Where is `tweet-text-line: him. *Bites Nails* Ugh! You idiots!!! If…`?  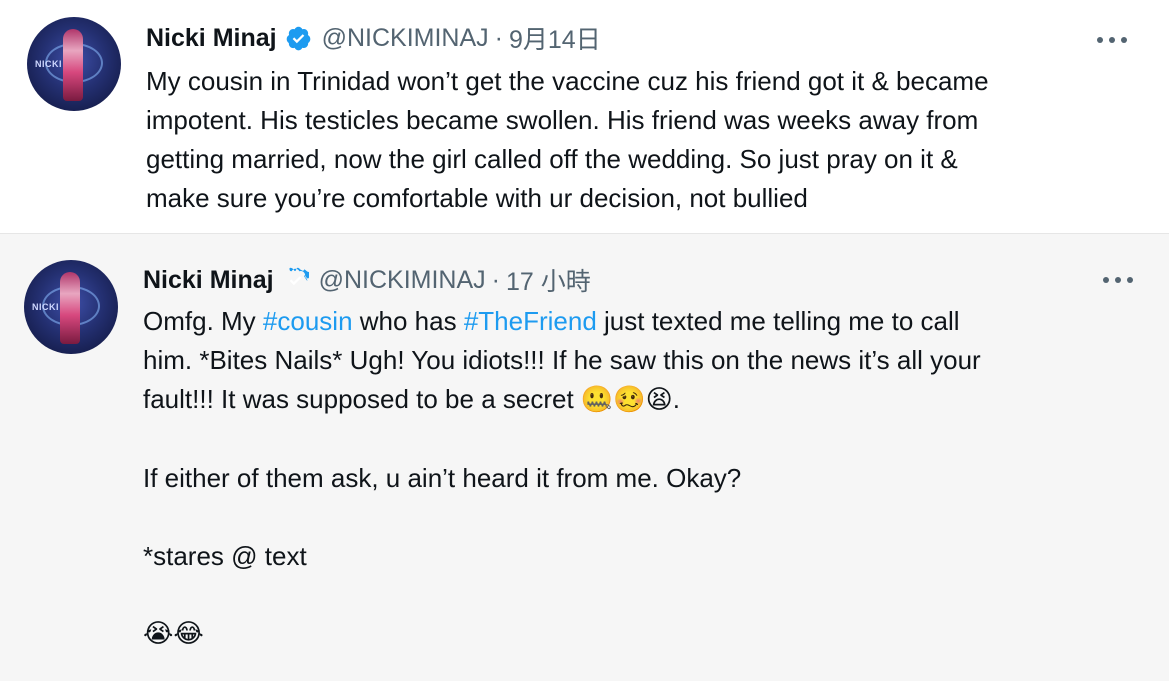
tweet-text-line: him. *Bites Nails* Ugh! You idiots!!! If… is located at coordinates (562, 360).